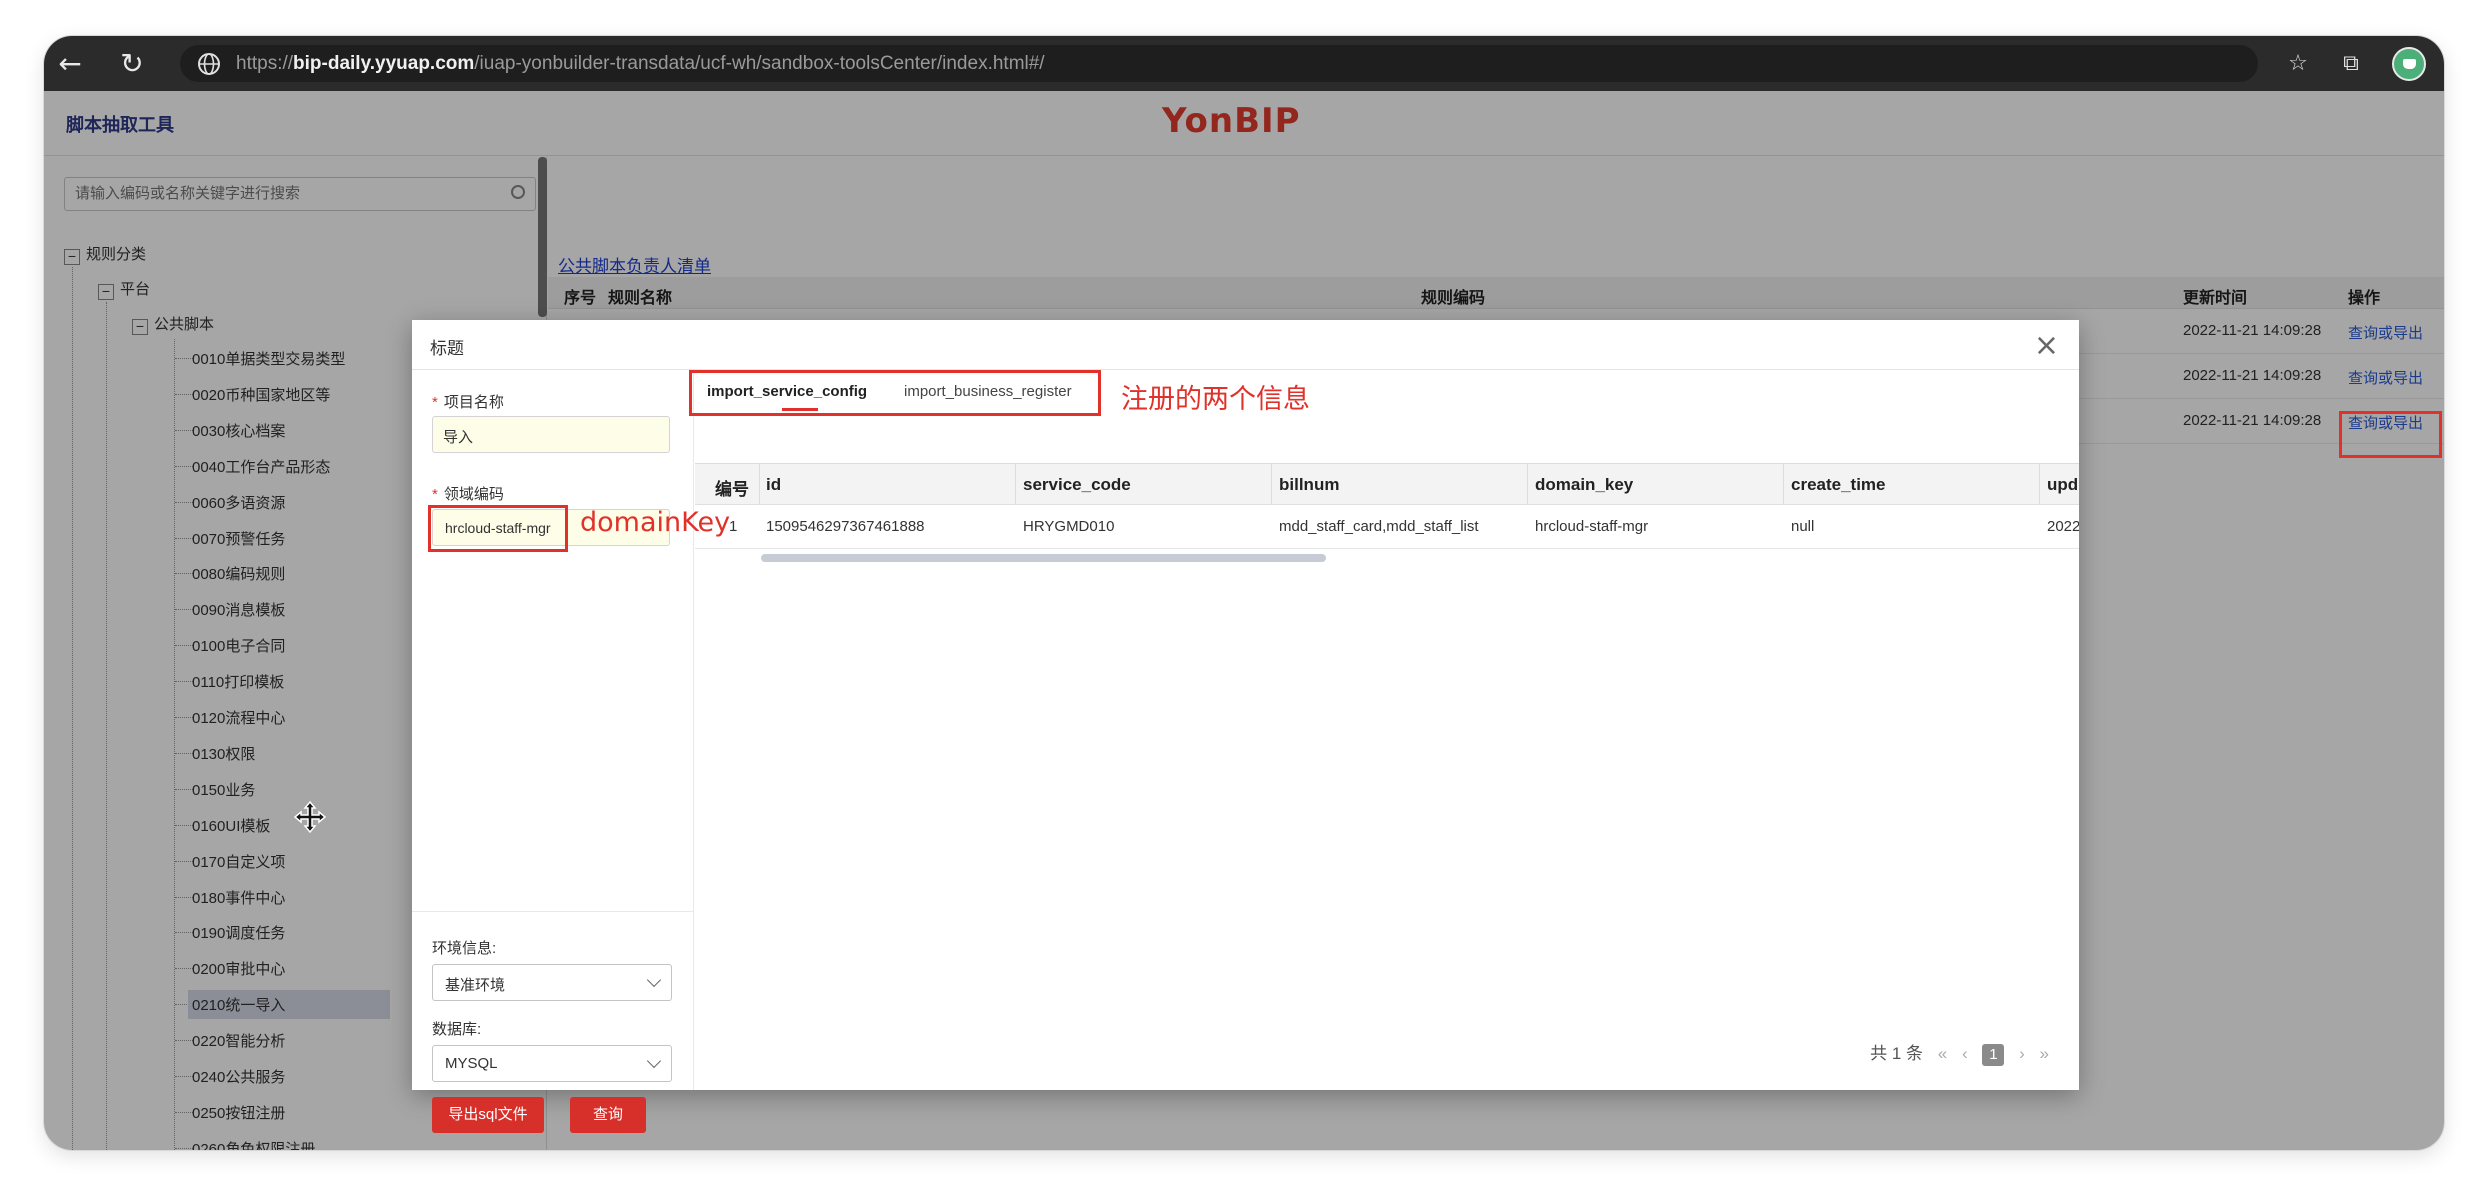 This screenshot has width=2480, height=1186. What do you see at coordinates (2390, 434) in the screenshot?
I see `annotation-highlight-action` at bounding box center [2390, 434].